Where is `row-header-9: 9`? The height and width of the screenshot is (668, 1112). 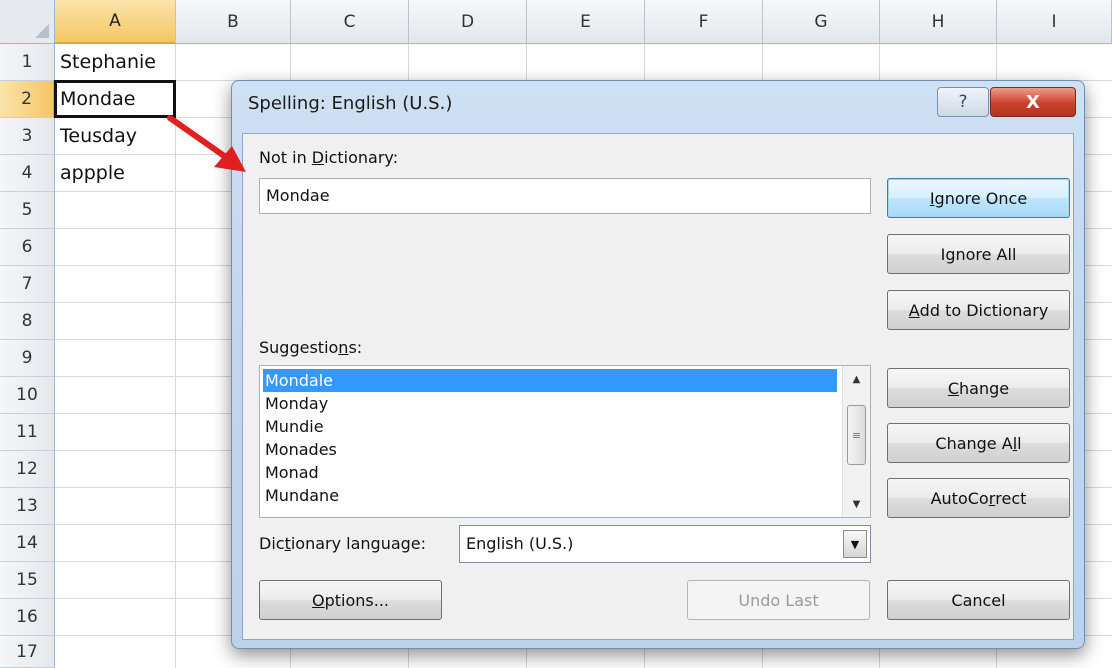 row-header-9: 9 is located at coordinates (27, 358).